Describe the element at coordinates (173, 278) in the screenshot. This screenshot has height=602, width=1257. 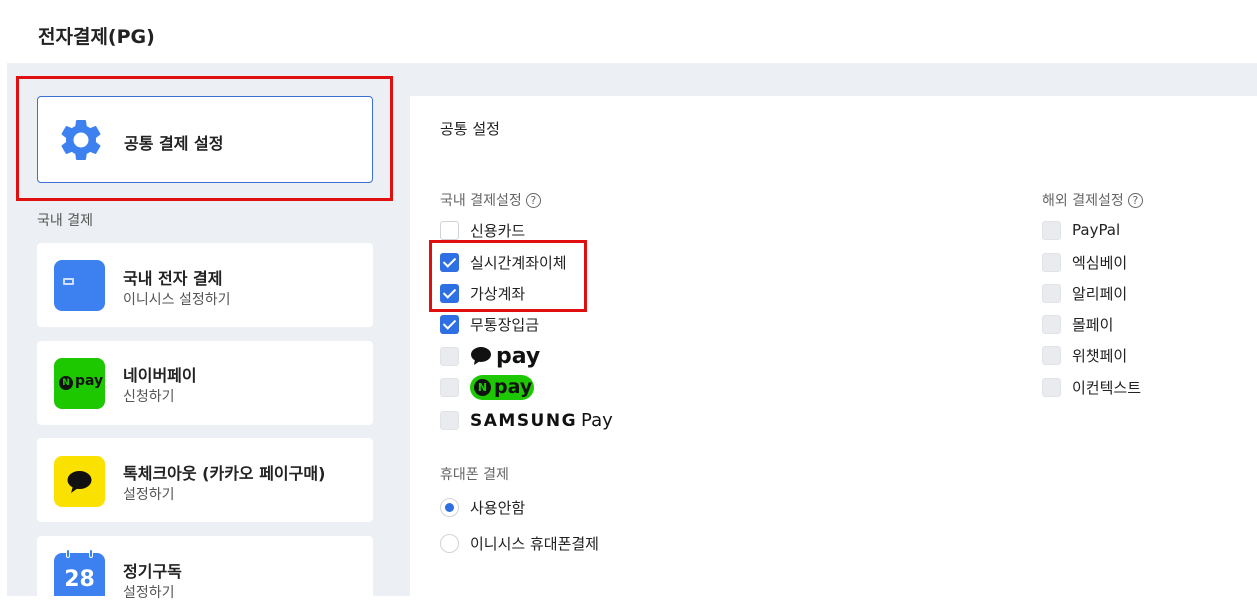
I see `card-title: 국내 전자 결제` at that location.